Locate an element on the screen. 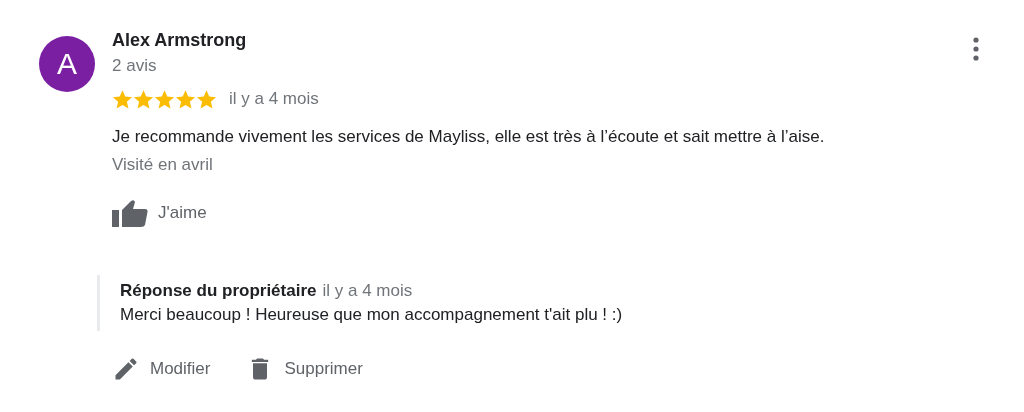 The height and width of the screenshot is (412, 1024). avatar: A is located at coordinates (67, 64).